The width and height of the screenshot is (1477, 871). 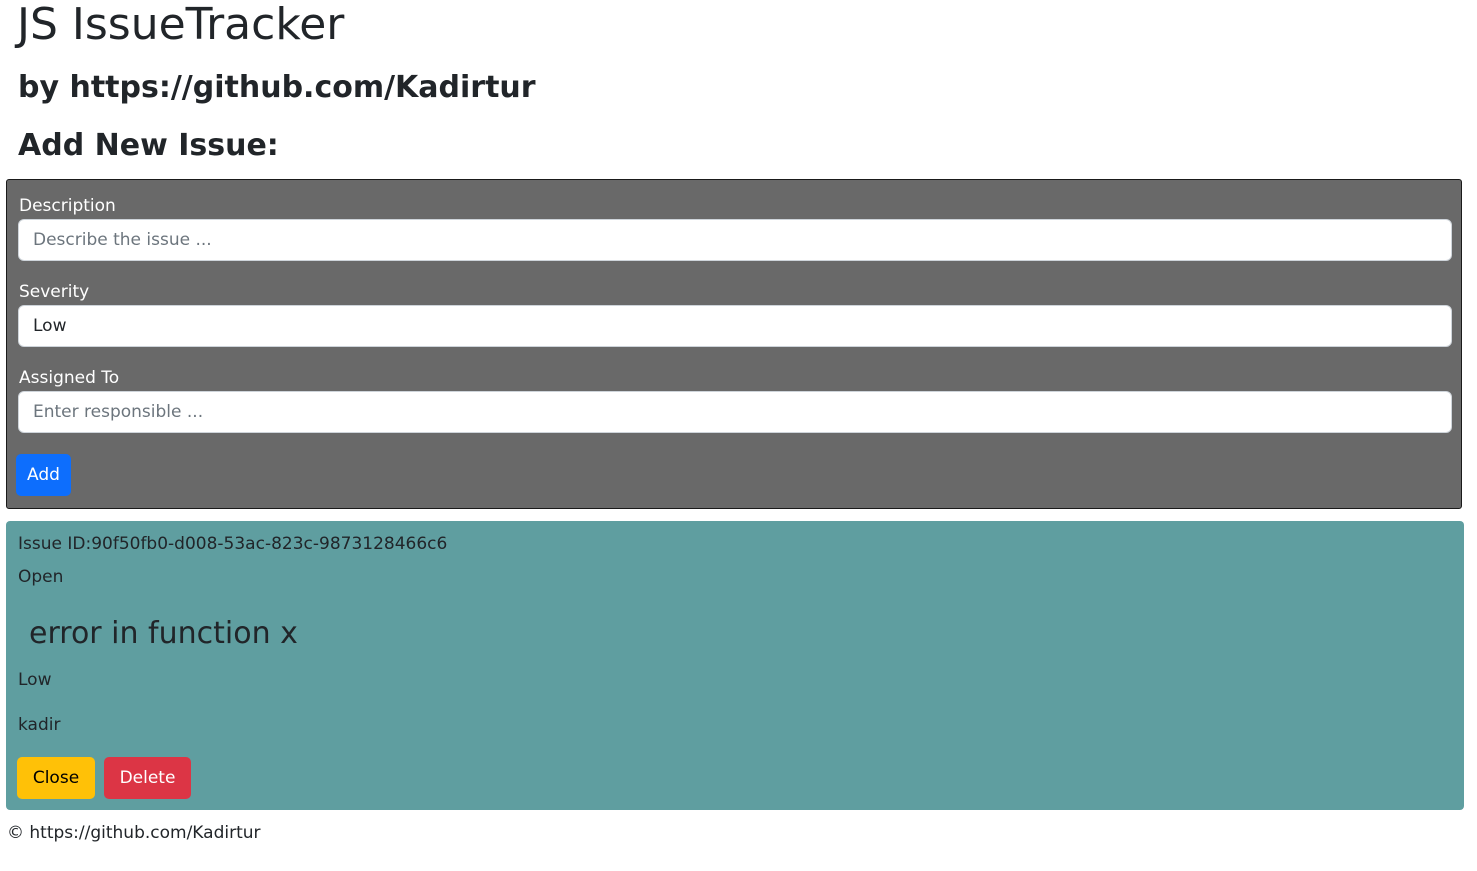 I want to click on severity-label: Severity, so click(x=54, y=292).